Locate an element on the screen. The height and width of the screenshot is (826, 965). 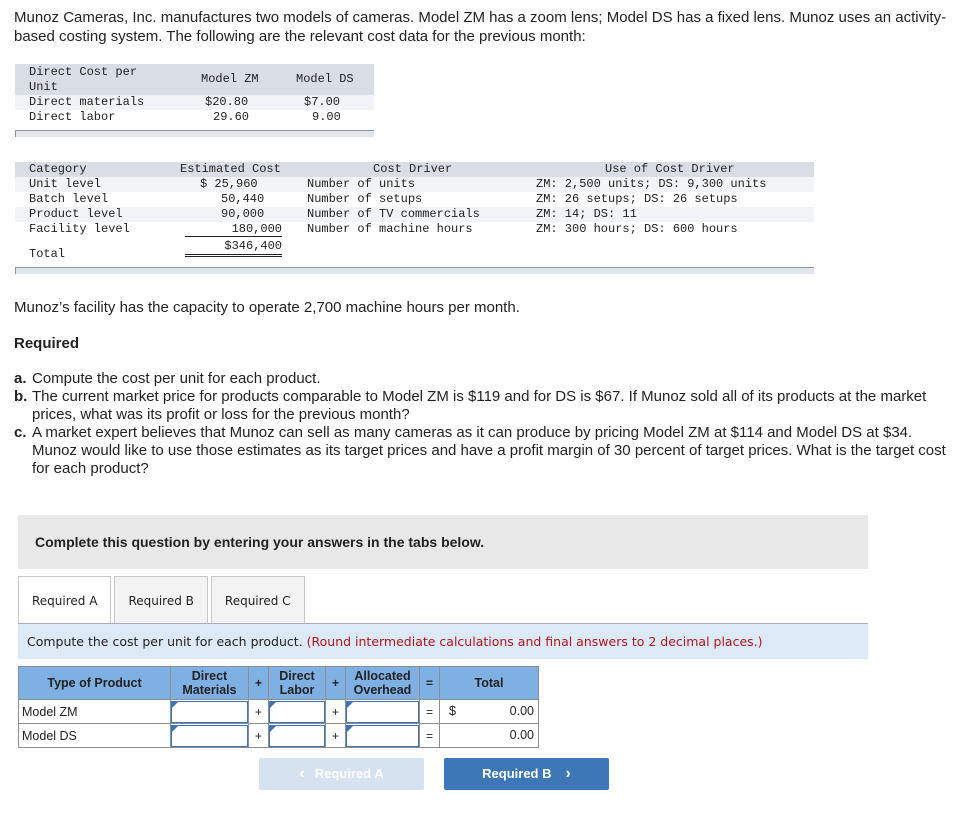
tab-bar: Required A Required B Required C is located at coordinates (163, 600).